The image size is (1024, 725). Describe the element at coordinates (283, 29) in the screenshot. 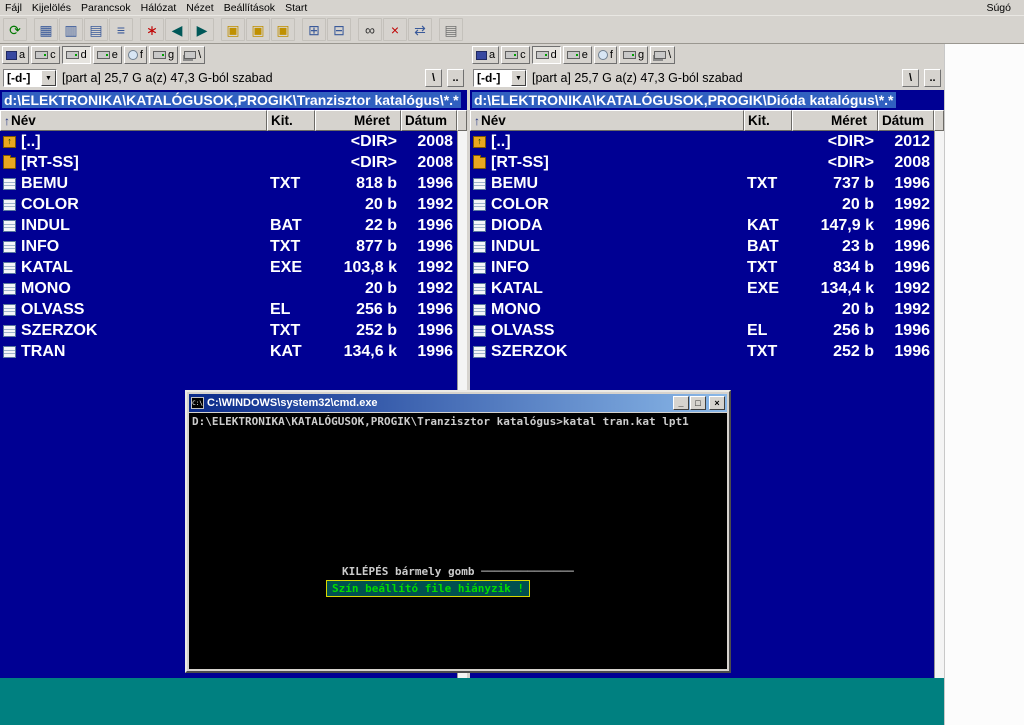

I see `test-archive-button: ▣` at that location.